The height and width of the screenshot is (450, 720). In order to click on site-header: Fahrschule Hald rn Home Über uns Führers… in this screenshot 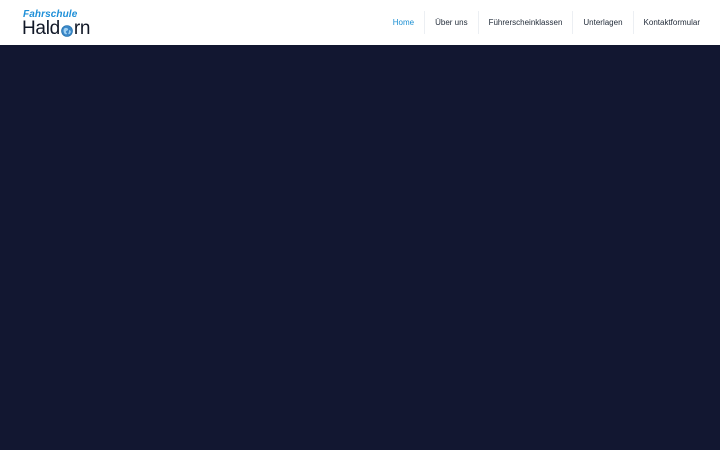, I will do `click(360, 22)`.